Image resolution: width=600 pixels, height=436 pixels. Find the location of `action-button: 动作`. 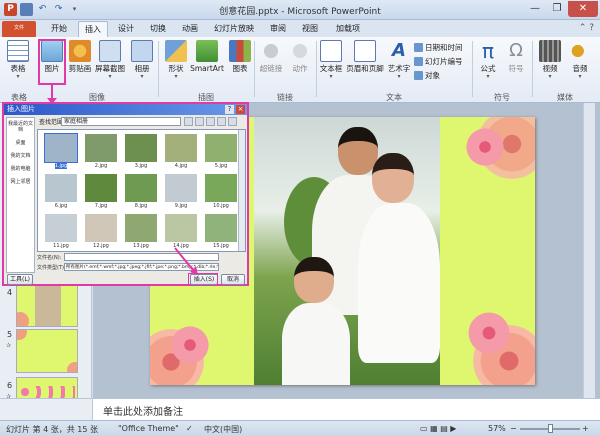

action-button: 动作 is located at coordinates (300, 57).